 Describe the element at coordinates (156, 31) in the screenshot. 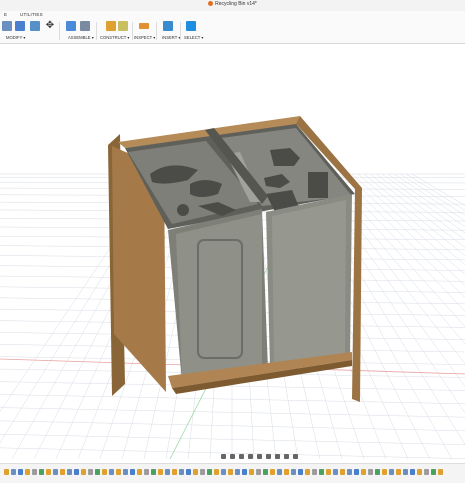

I see `toolbar-divider` at that location.